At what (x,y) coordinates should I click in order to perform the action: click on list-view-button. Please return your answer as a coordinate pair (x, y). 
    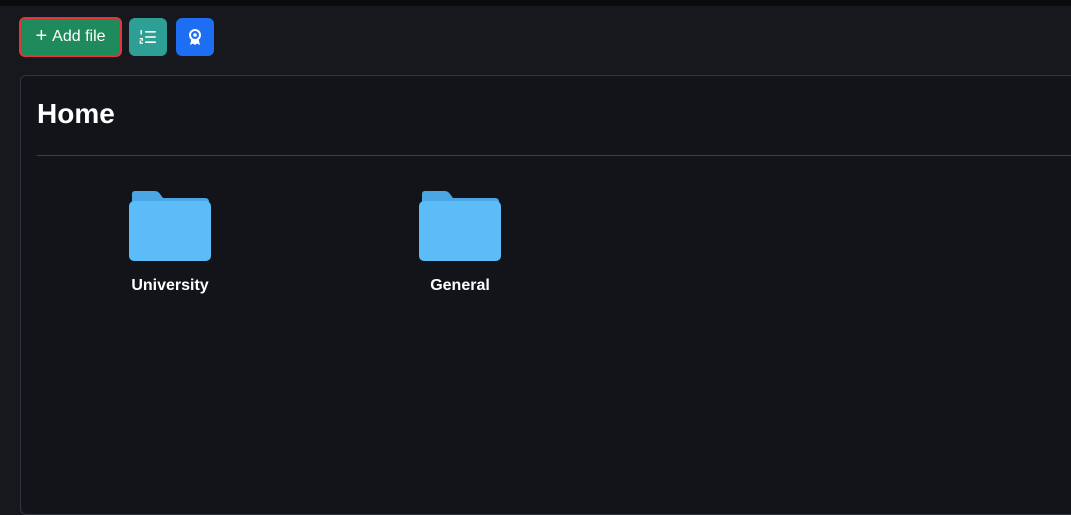
    Looking at the image, I should click on (148, 37).